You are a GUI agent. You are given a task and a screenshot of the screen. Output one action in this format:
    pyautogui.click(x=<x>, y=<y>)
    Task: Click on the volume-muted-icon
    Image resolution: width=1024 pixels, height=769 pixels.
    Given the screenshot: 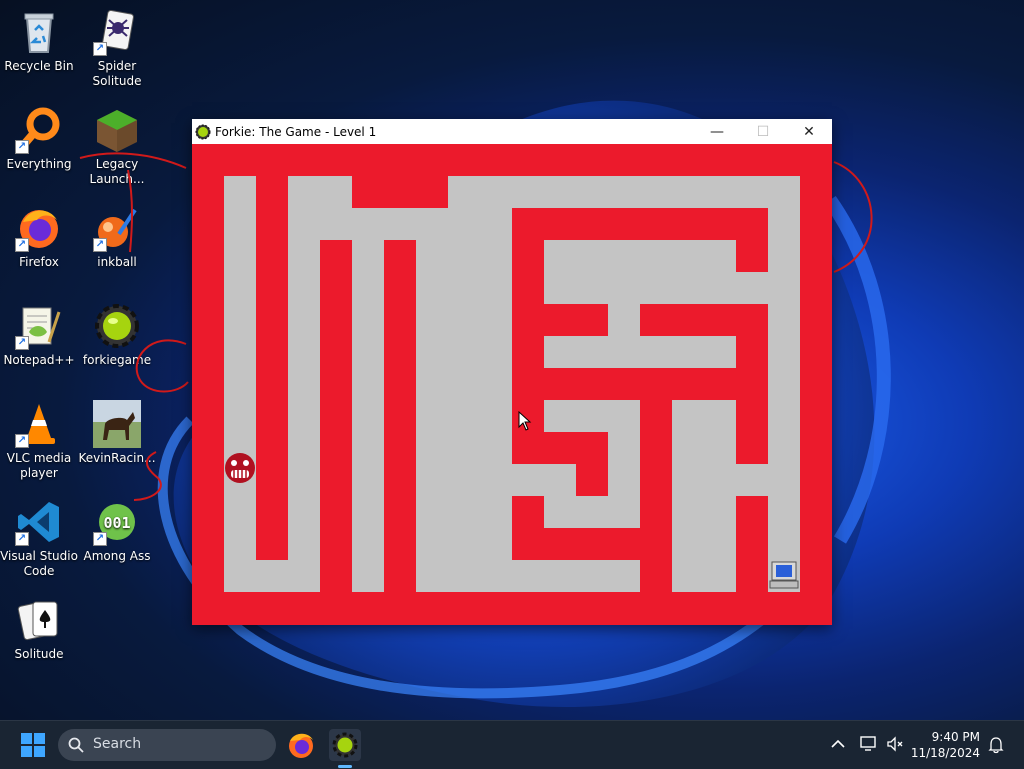 What is the action you would take?
    pyautogui.click(x=895, y=744)
    